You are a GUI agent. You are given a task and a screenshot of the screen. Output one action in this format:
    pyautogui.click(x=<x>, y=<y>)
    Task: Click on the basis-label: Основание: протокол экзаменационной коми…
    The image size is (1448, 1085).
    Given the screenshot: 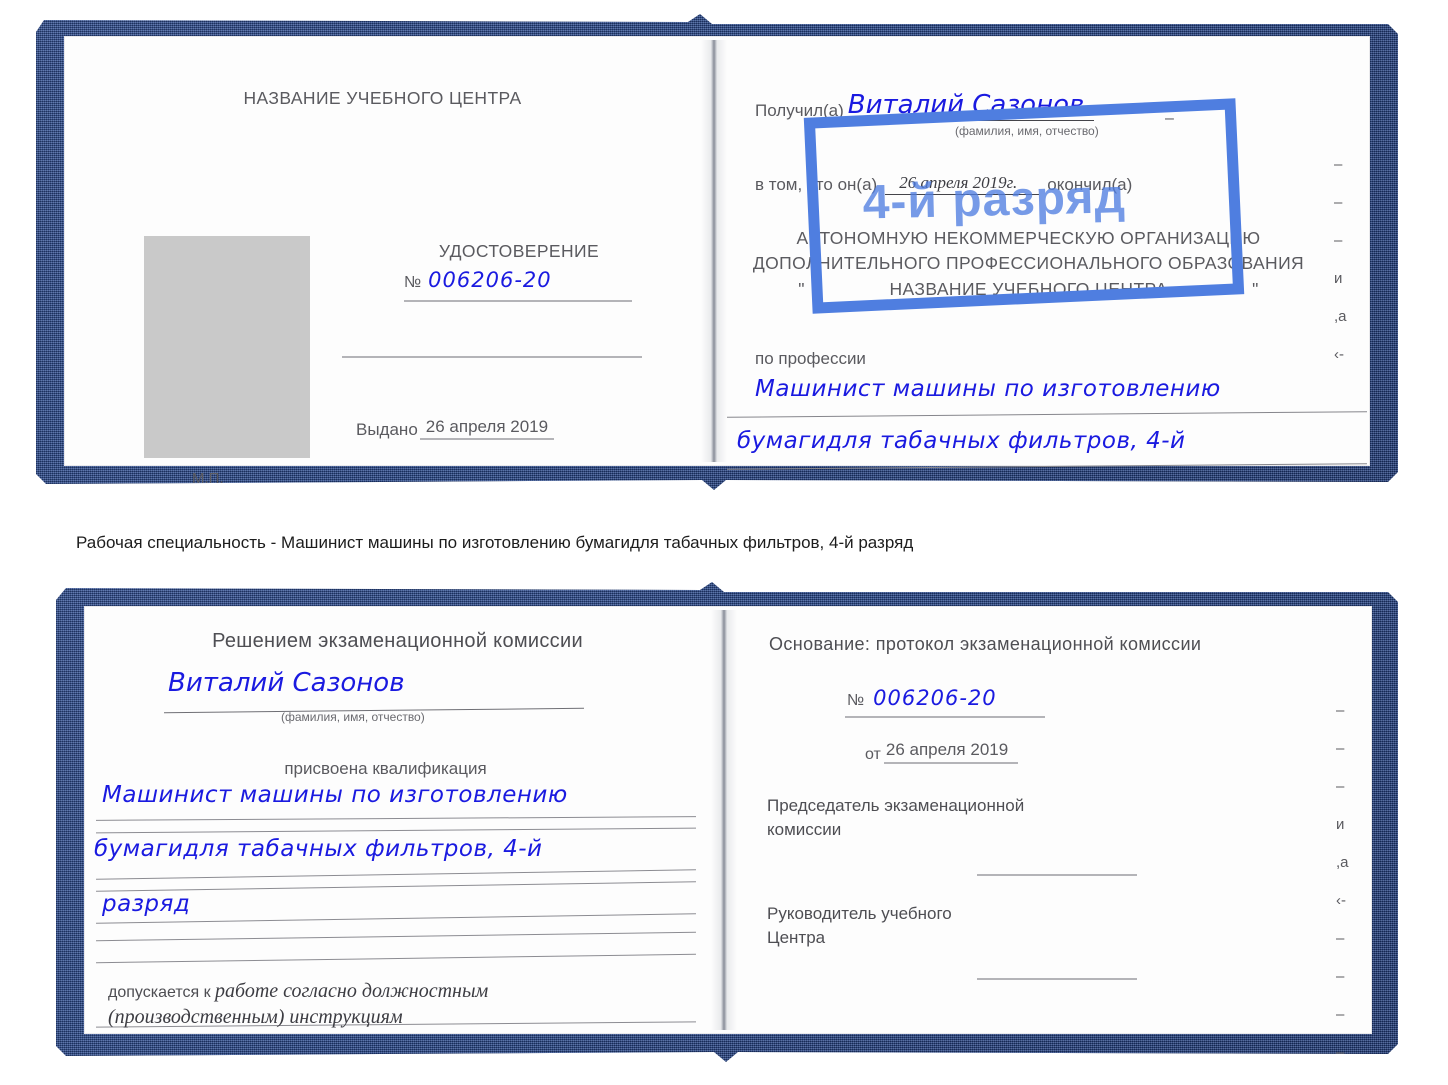 What is the action you would take?
    pyautogui.click(x=985, y=644)
    